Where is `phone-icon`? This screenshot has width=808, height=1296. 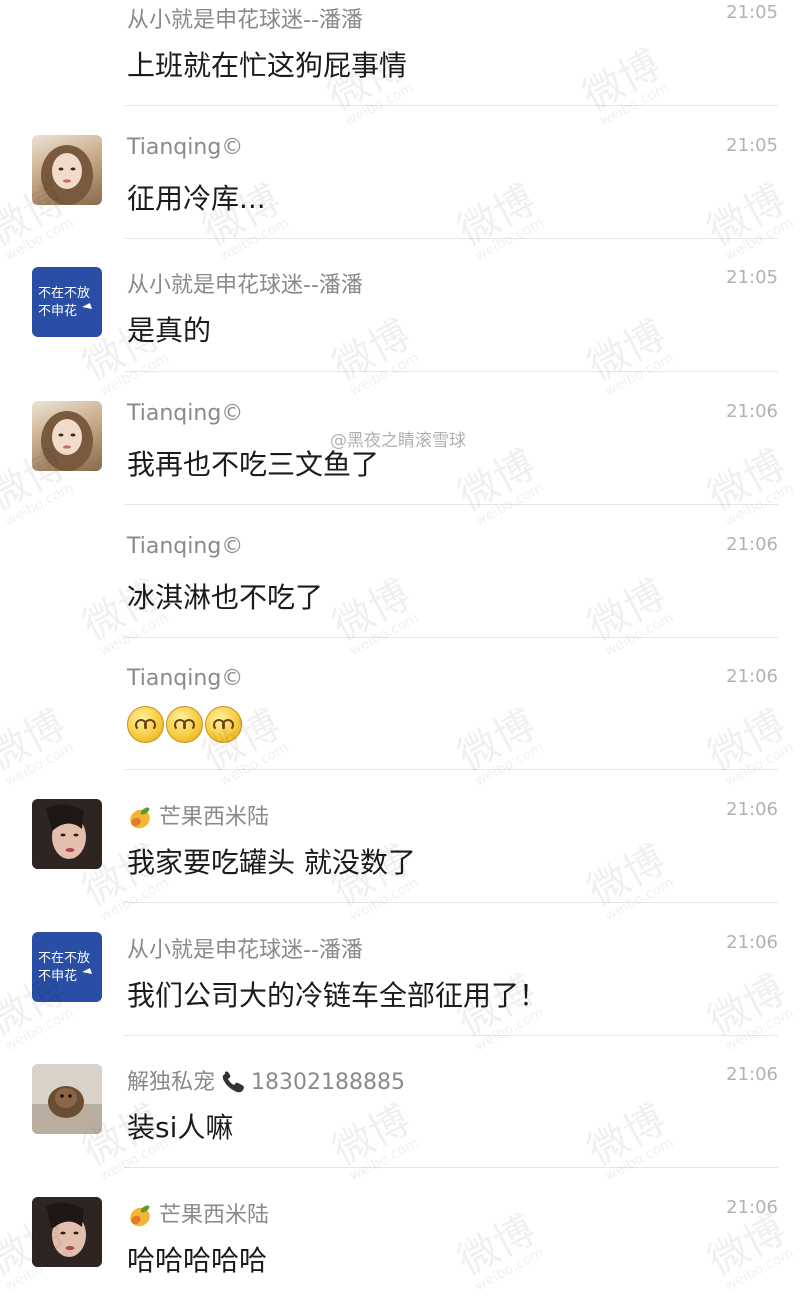 phone-icon is located at coordinates (233, 1082).